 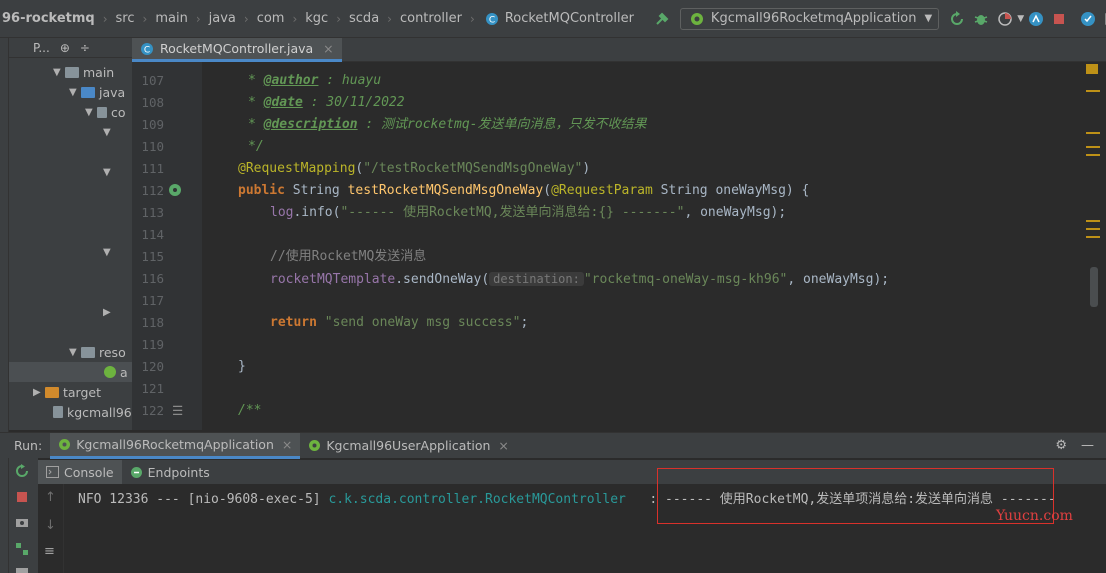 What do you see at coordinates (22, 551) in the screenshot?
I see `hierarchy-icon` at bounding box center [22, 551].